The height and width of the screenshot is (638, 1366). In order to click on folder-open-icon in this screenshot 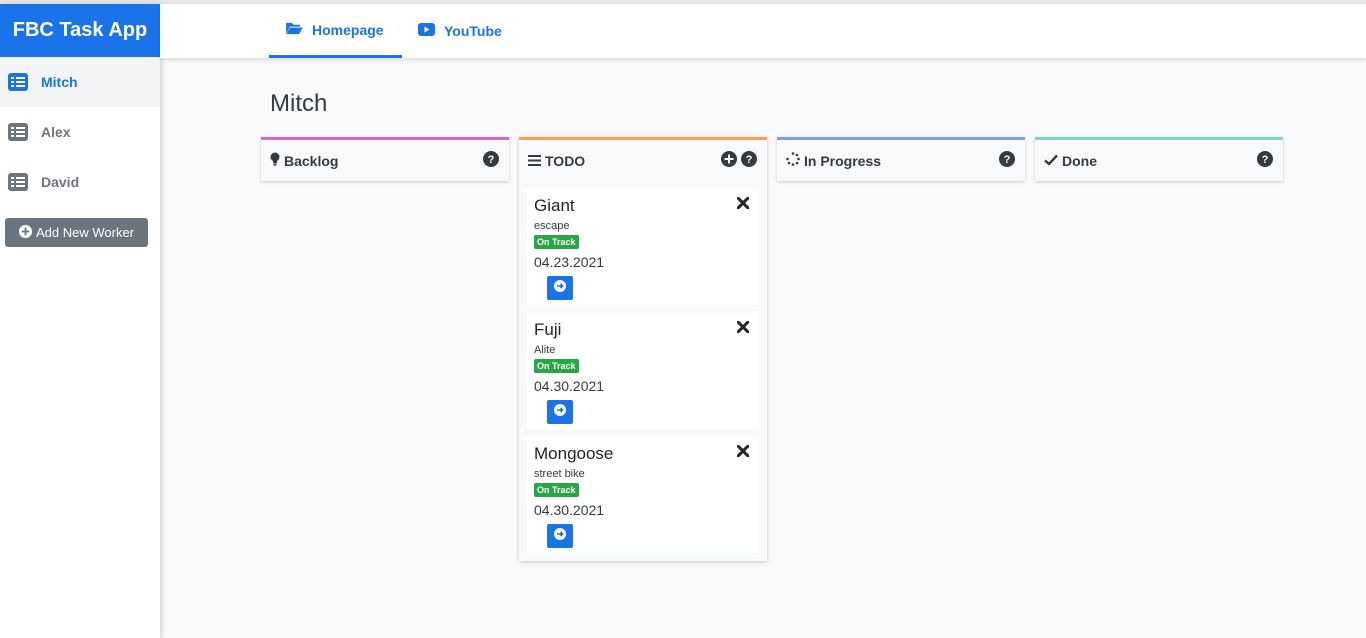, I will do `click(294, 30)`.